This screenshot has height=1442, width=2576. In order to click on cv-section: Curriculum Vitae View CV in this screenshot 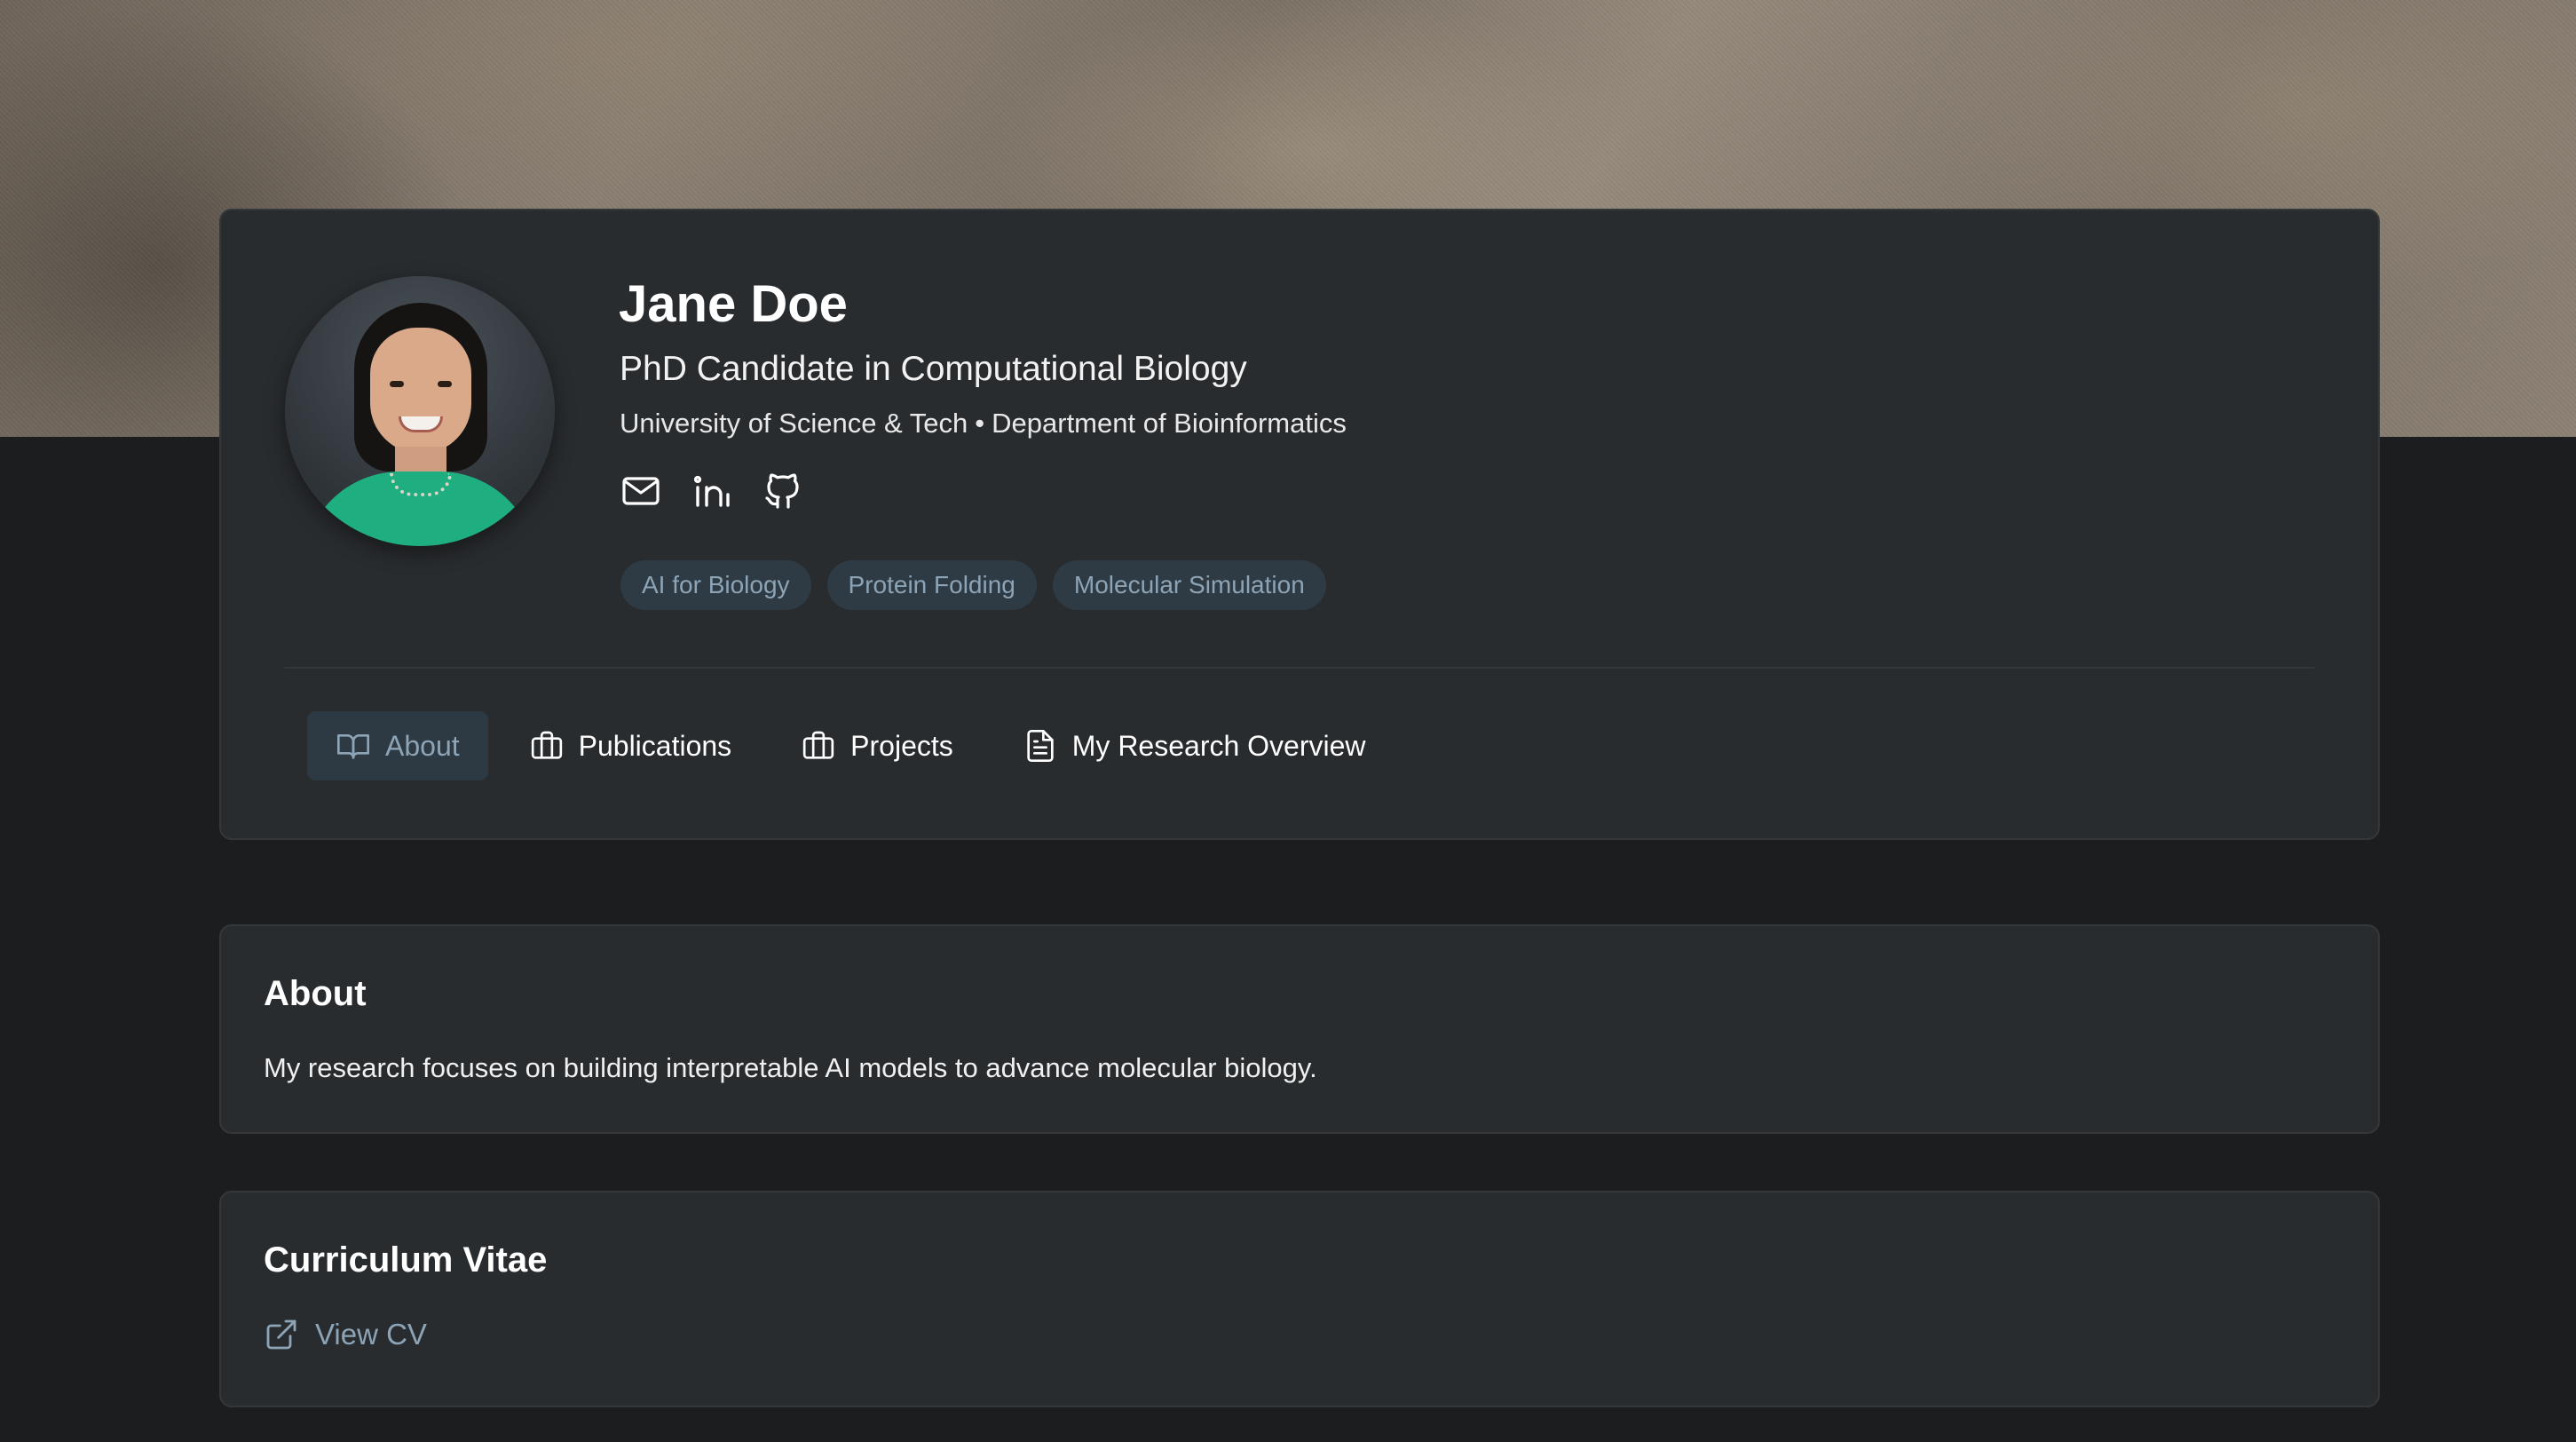, I will do `click(1299, 1299)`.